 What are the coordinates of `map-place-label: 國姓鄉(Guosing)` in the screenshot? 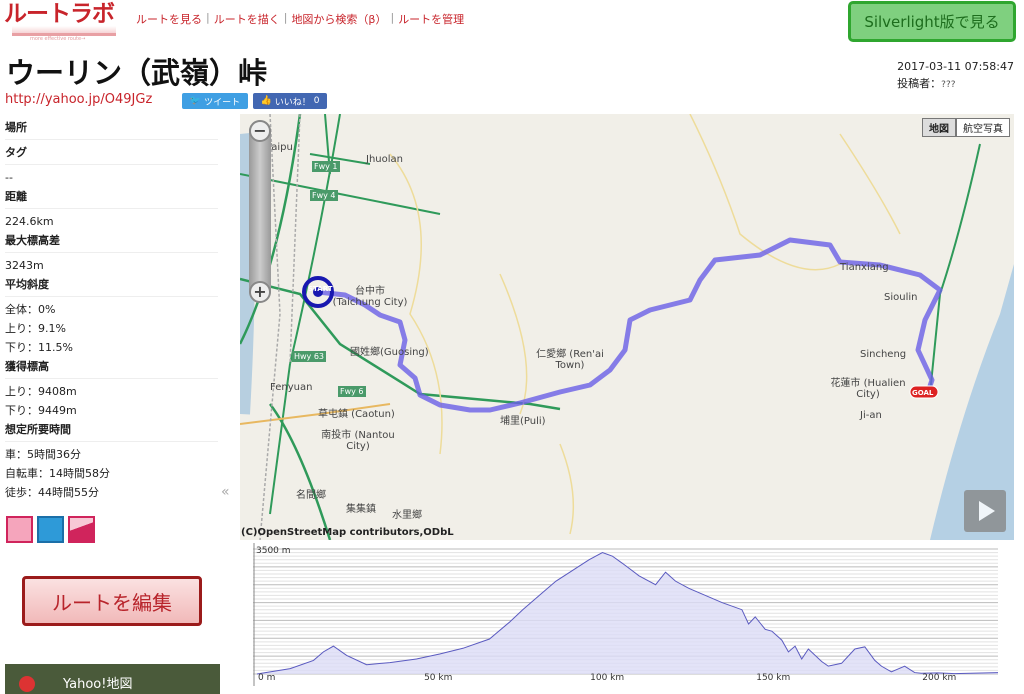 It's located at (389, 352).